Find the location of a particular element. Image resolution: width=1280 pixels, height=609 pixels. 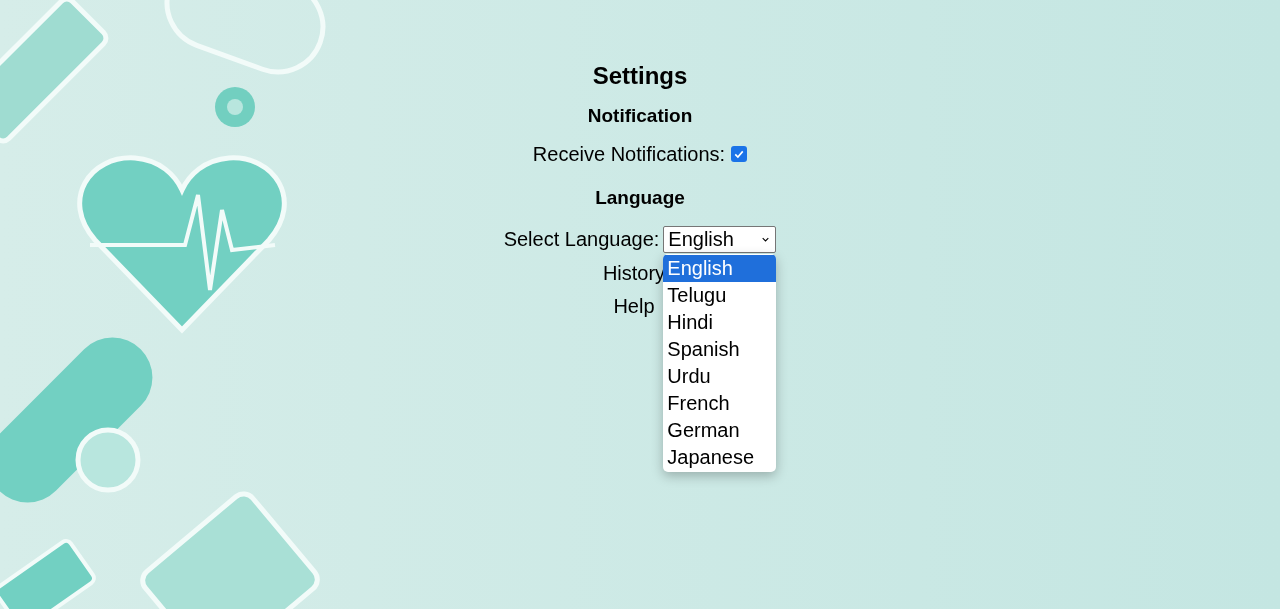

dropdown-option: English is located at coordinates (720, 268).